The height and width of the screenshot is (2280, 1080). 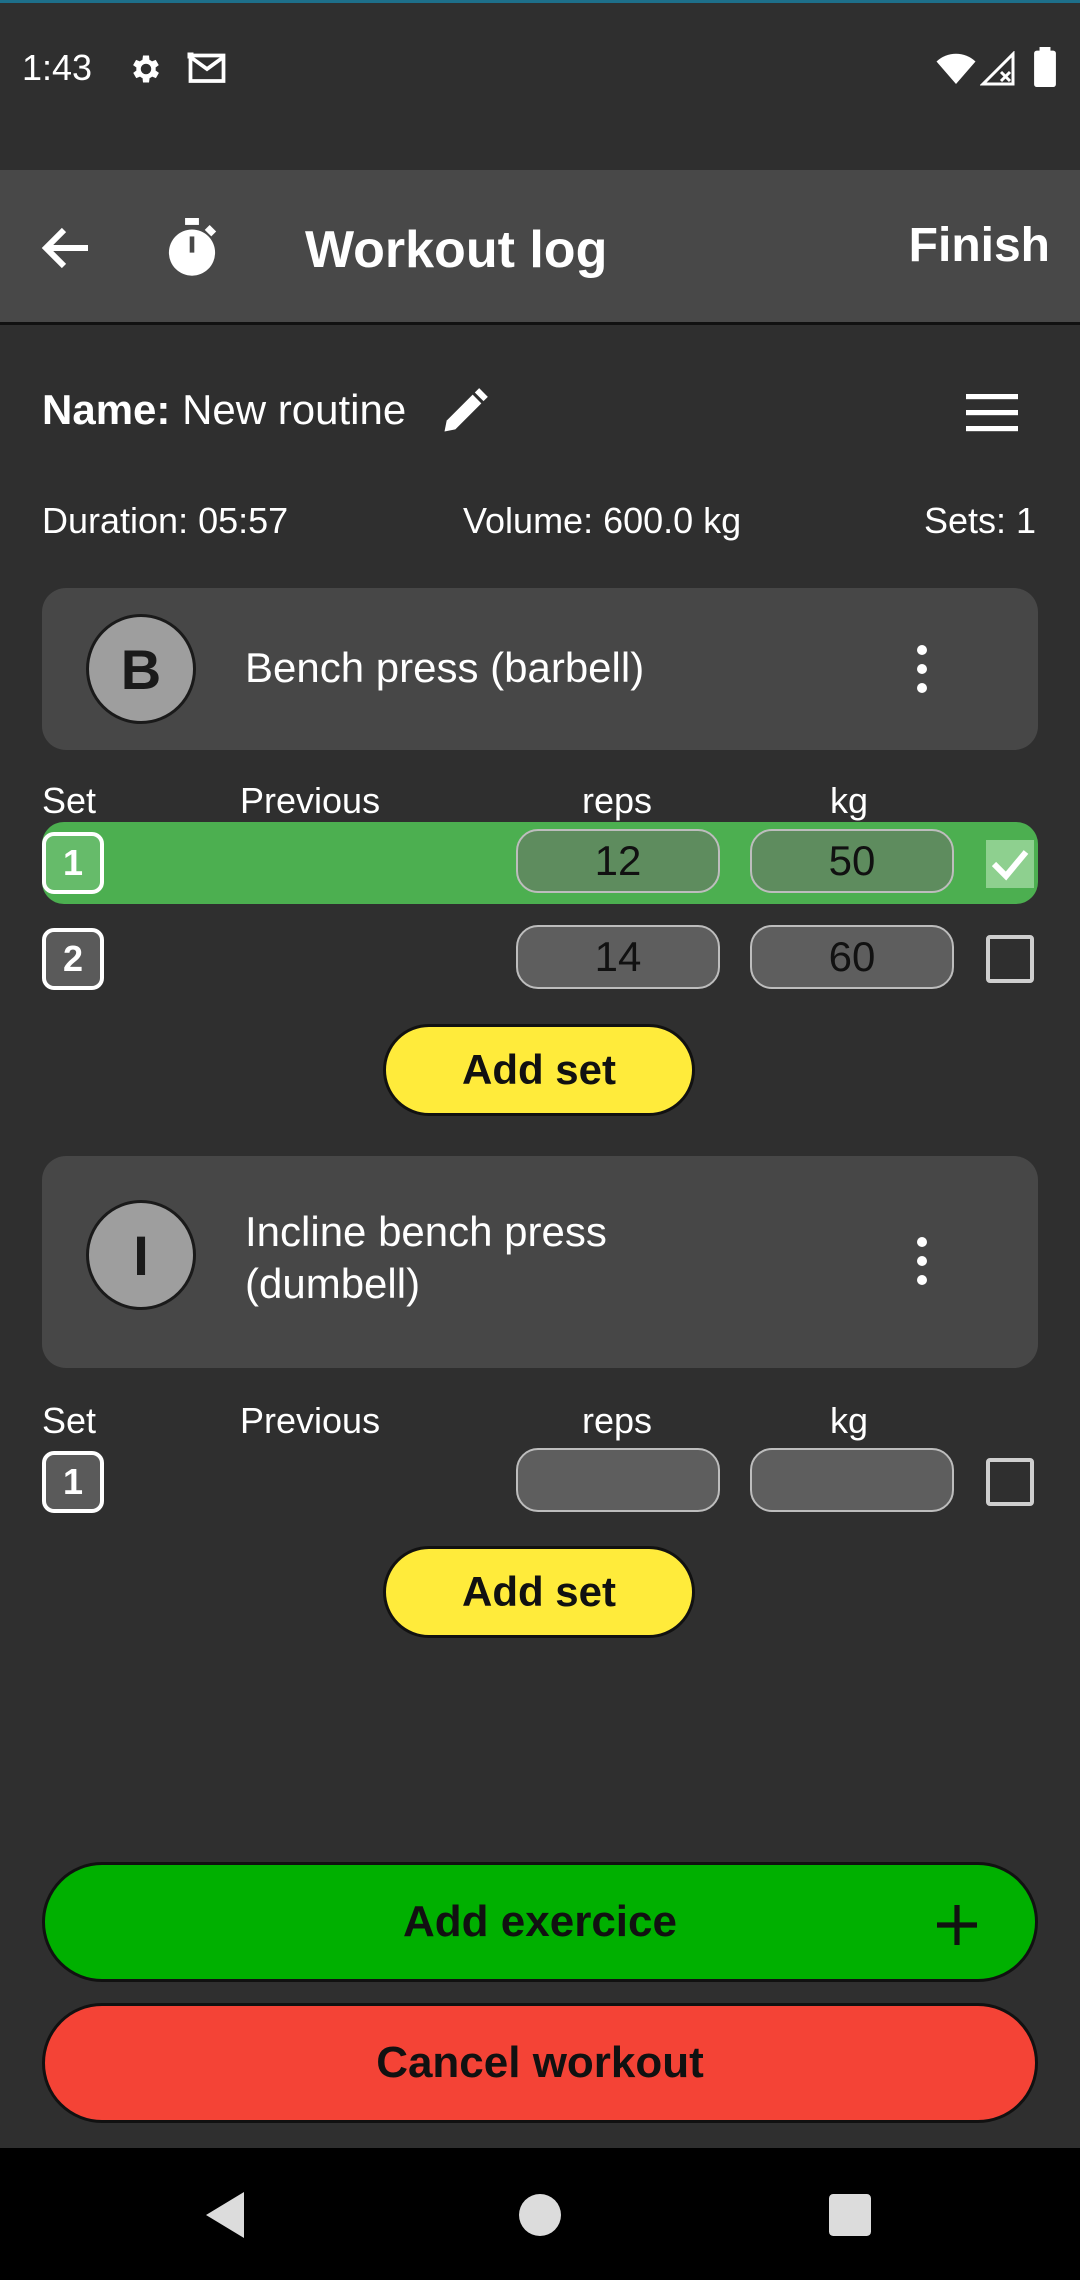 I want to click on nav-back-icon, so click(x=226, y=2215).